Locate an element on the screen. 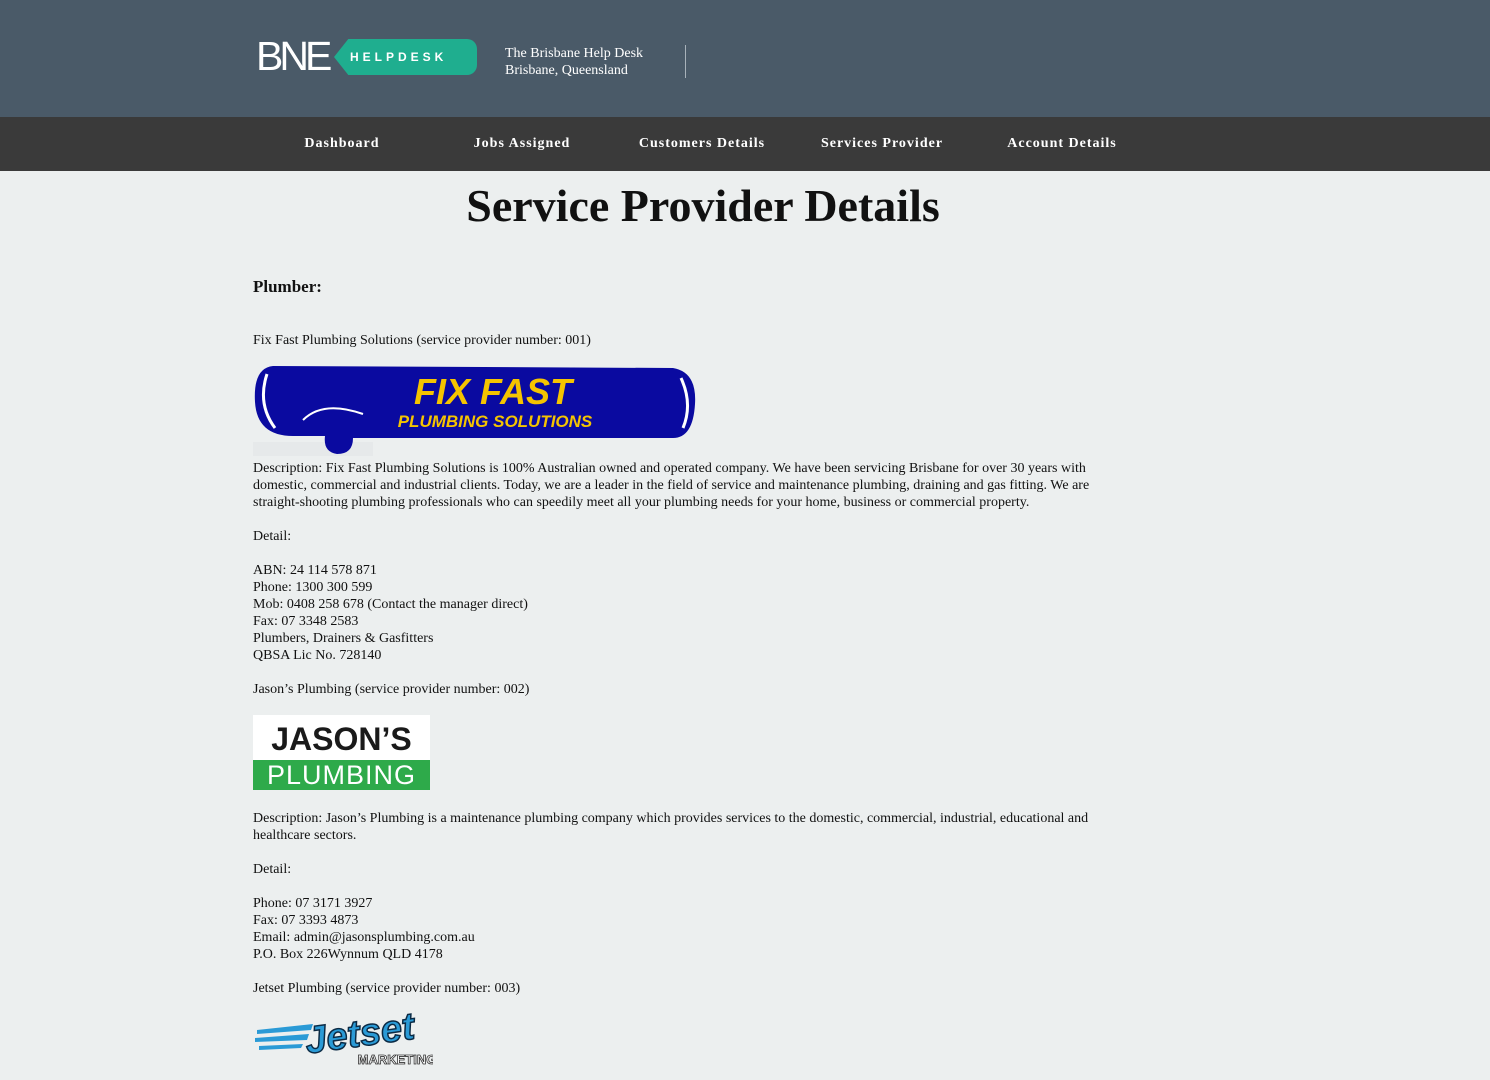  jasons-logo-line-2: PLUMBING is located at coordinates (341, 775).